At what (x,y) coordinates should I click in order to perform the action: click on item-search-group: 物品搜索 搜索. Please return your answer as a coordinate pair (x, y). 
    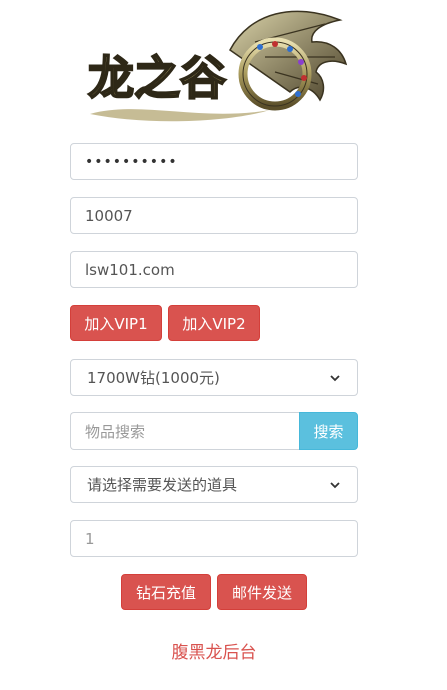
    Looking at the image, I should click on (214, 431).